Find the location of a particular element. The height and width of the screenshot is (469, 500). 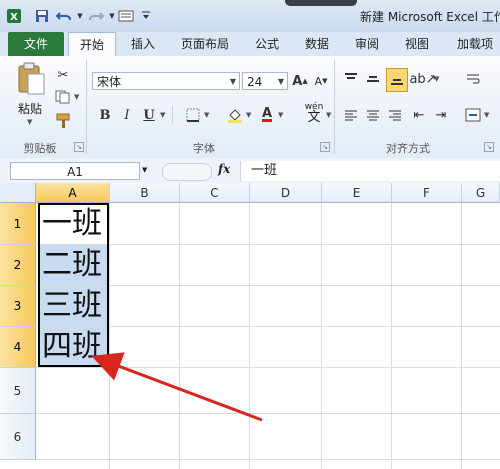

paste-label: 粘贴 is located at coordinates (30, 108).